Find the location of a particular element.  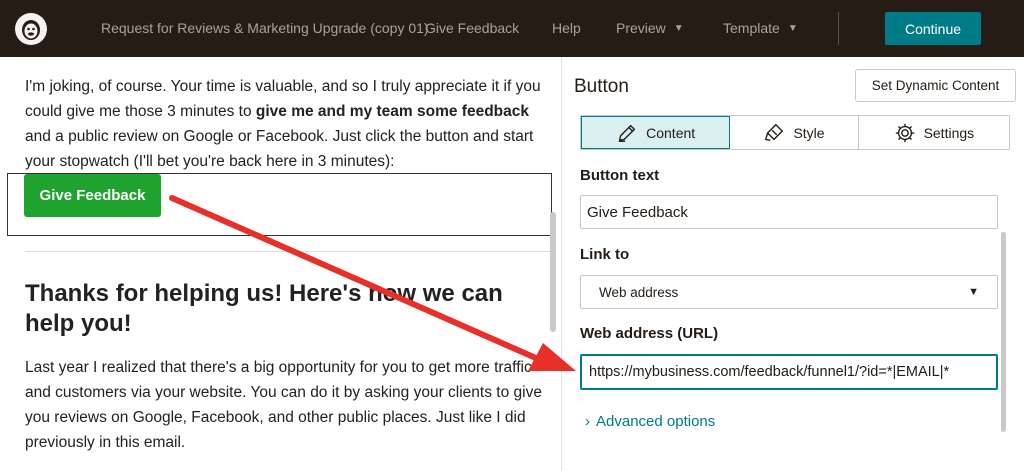

url-label: Web address (URL) is located at coordinates (649, 333).